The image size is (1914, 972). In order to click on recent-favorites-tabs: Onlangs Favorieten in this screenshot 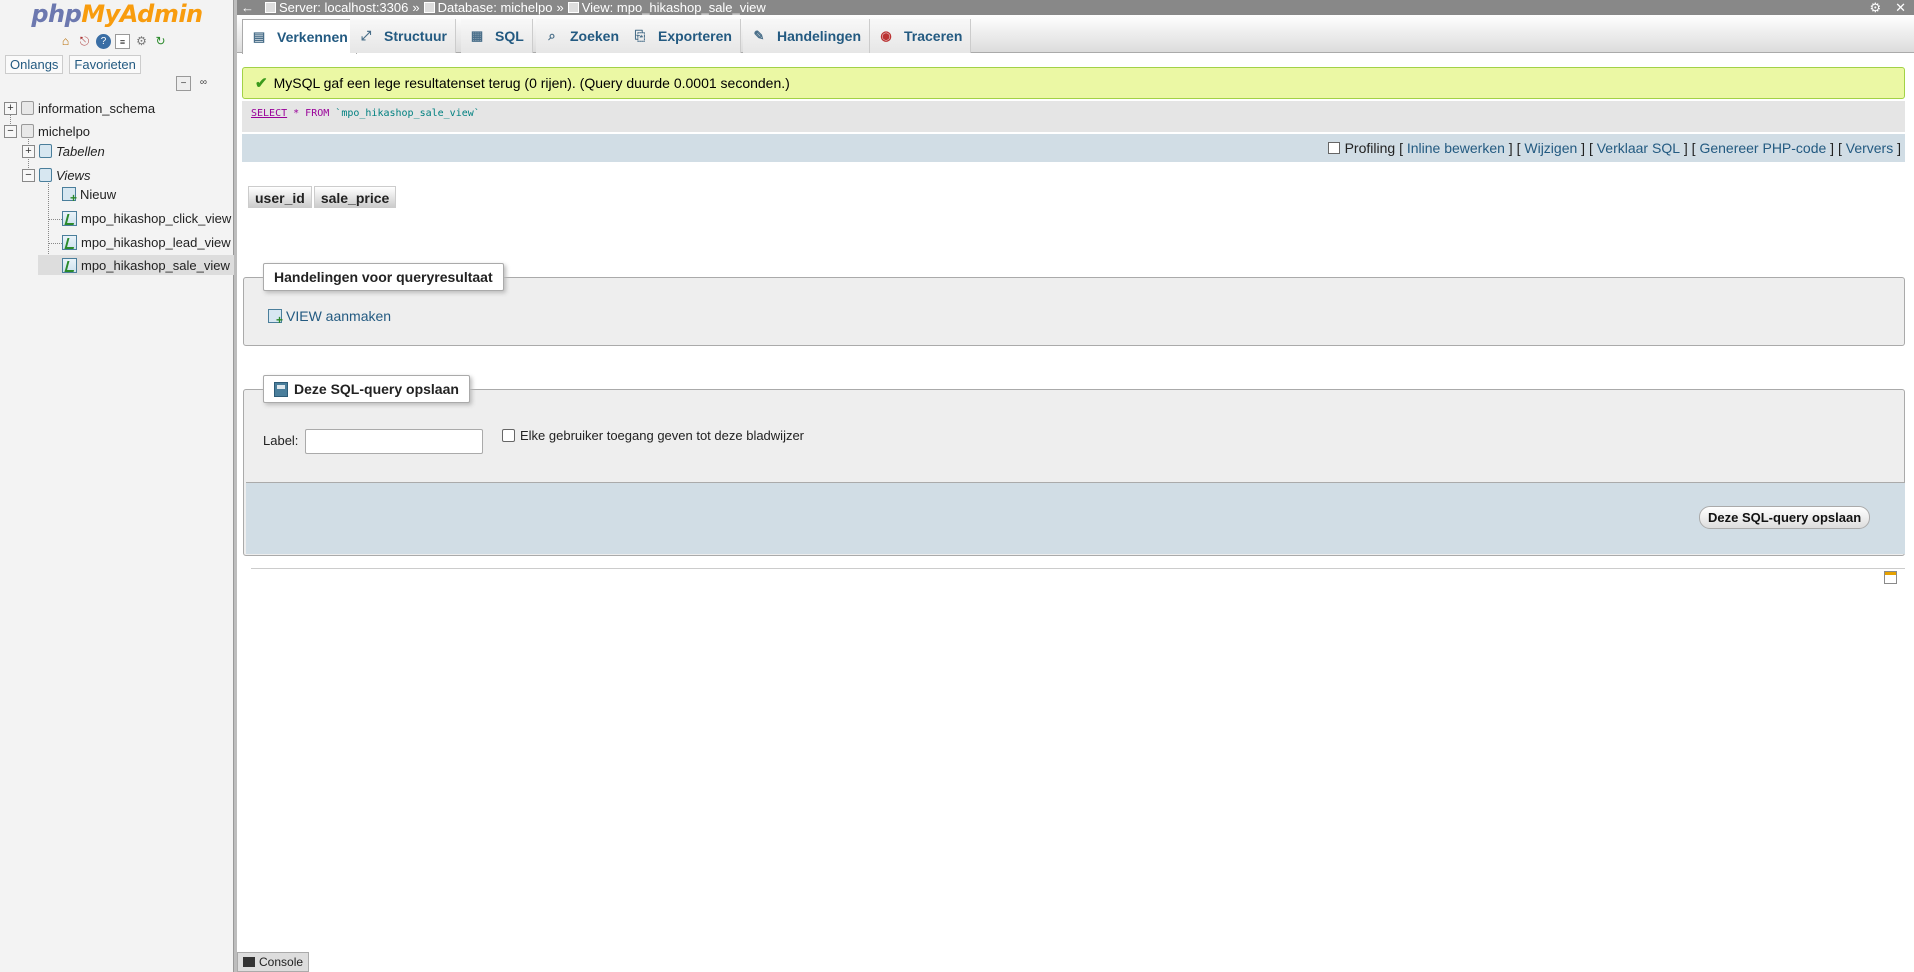, I will do `click(73, 64)`.